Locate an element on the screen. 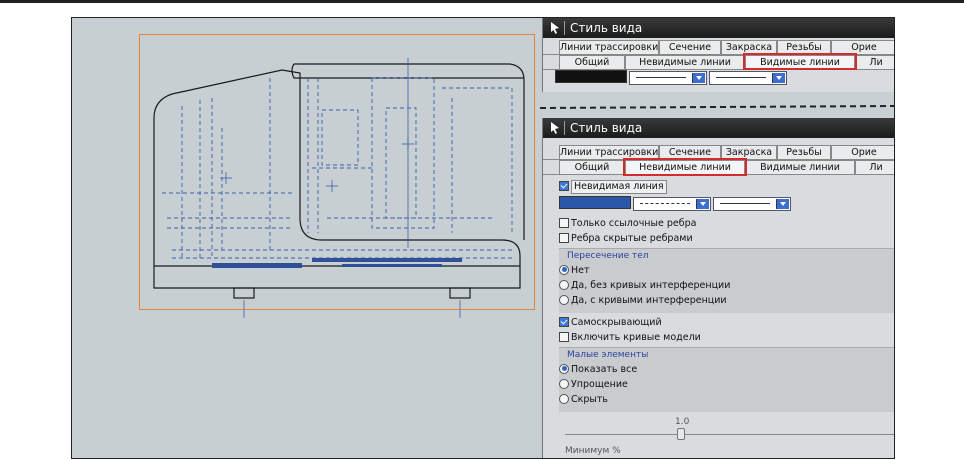  hidden-line-checkbox-row: Невидимая линия is located at coordinates (613, 187).